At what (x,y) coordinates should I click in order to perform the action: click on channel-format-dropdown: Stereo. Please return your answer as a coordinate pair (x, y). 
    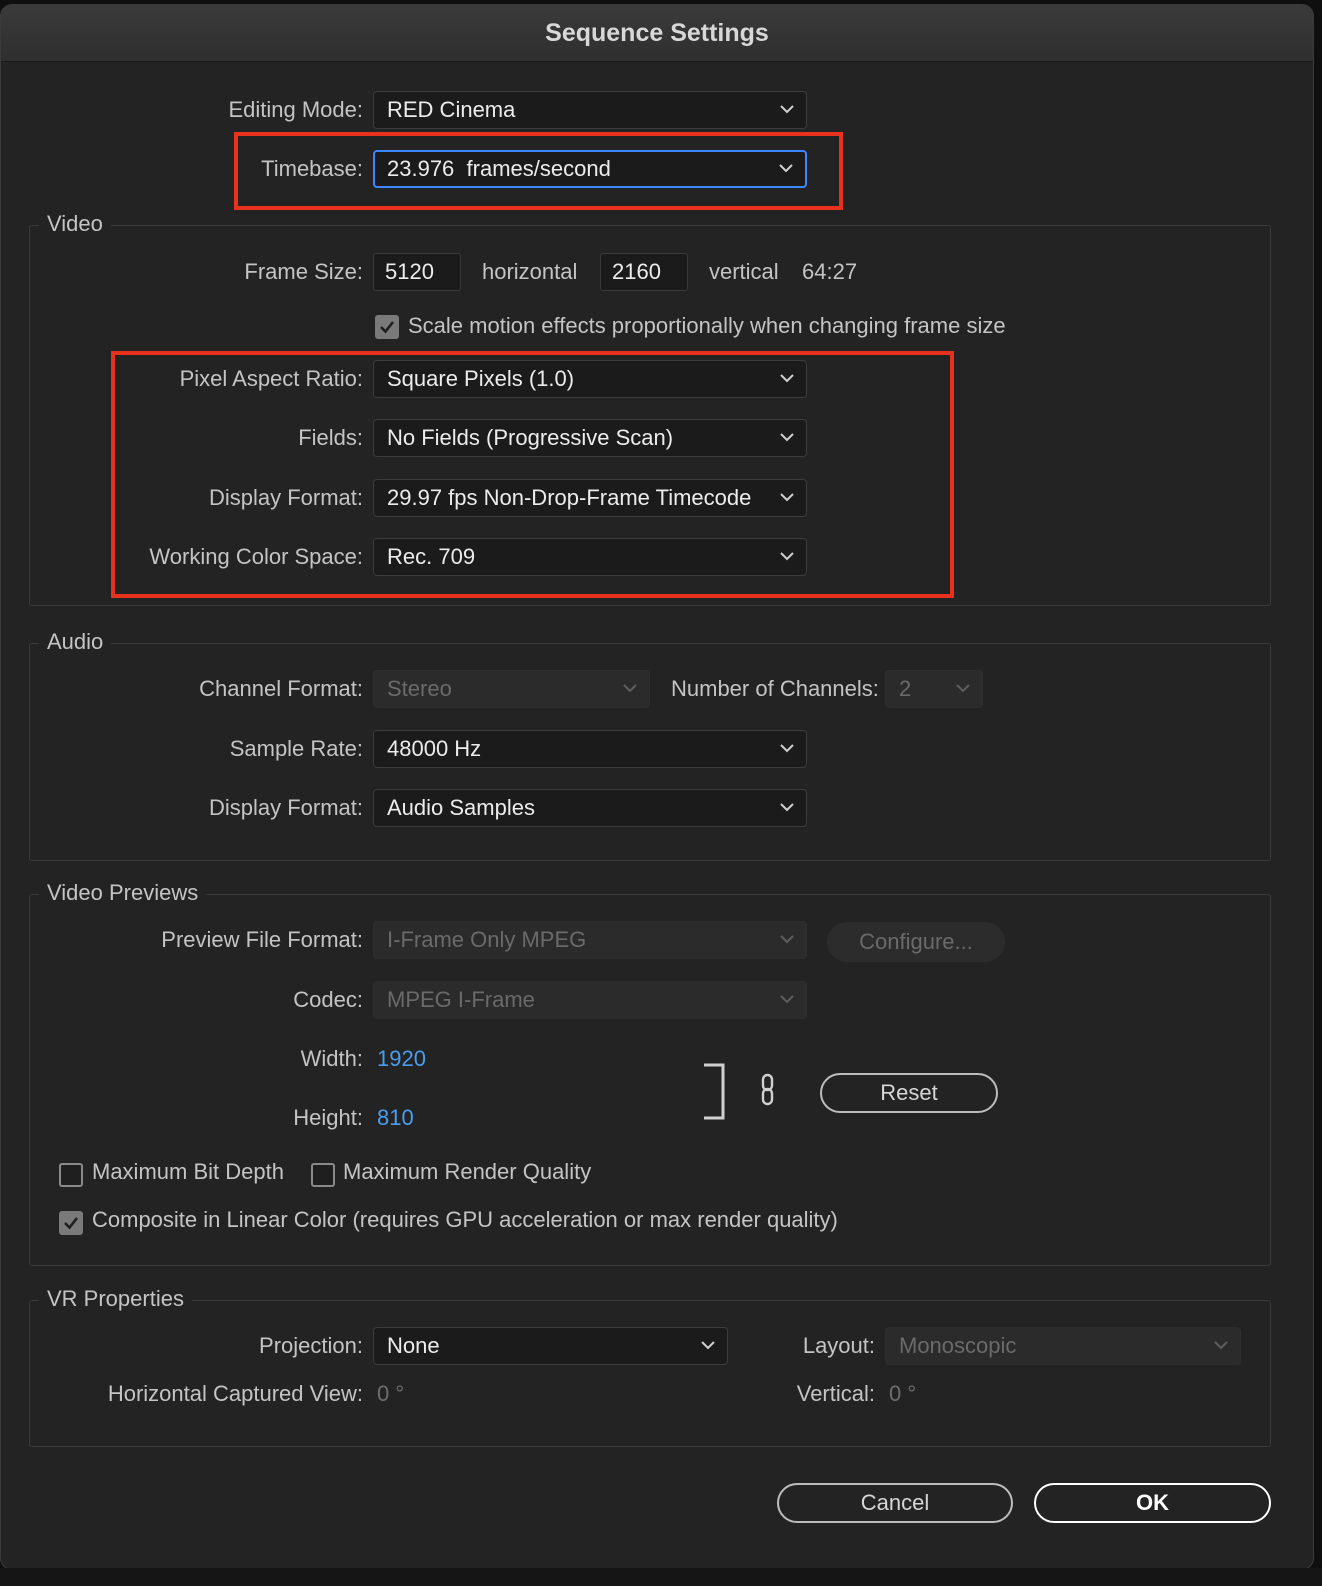
    Looking at the image, I should click on (511, 689).